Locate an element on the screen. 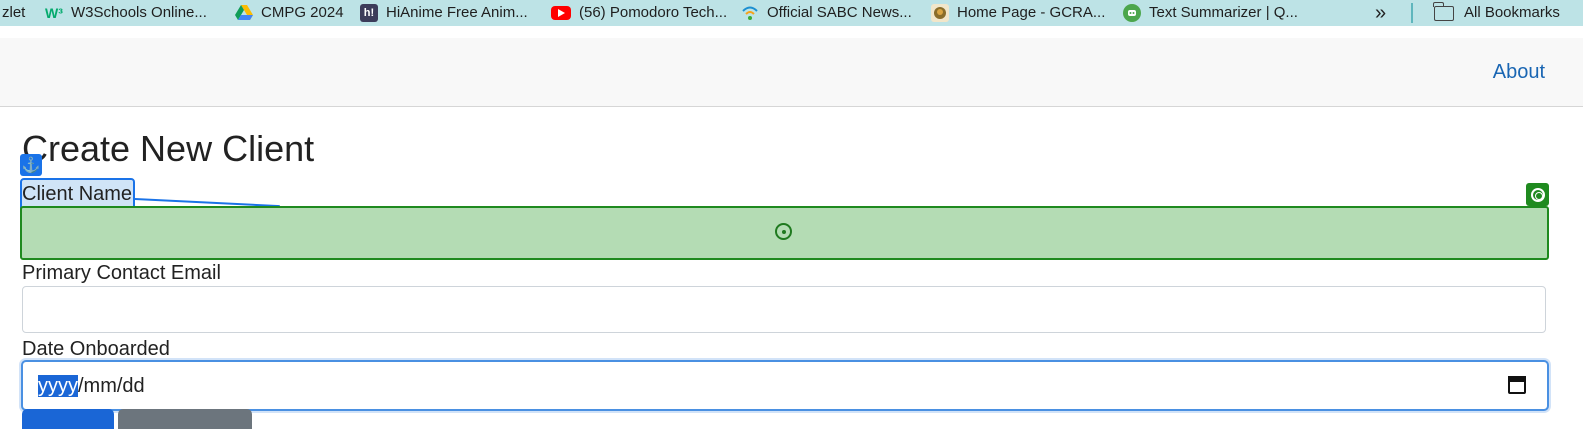 The image size is (1583, 429). folder-icon is located at coordinates (1443, 11).